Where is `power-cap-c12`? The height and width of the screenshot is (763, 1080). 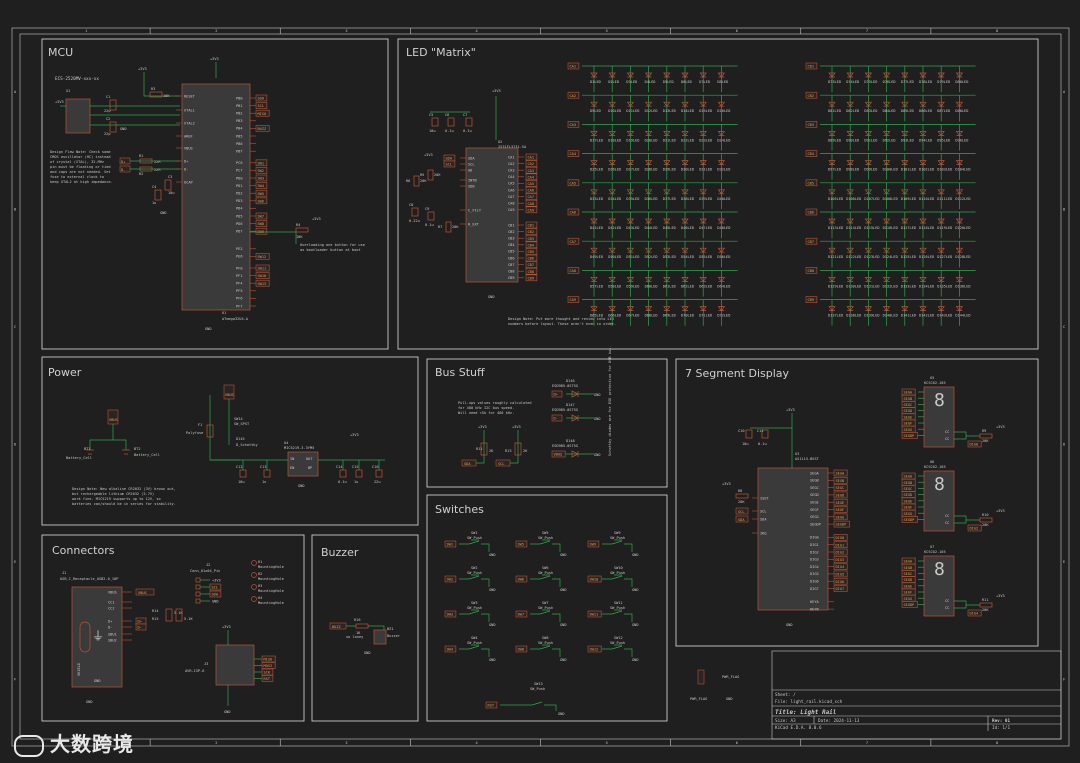
power-cap-c12 is located at coordinates (243, 473).